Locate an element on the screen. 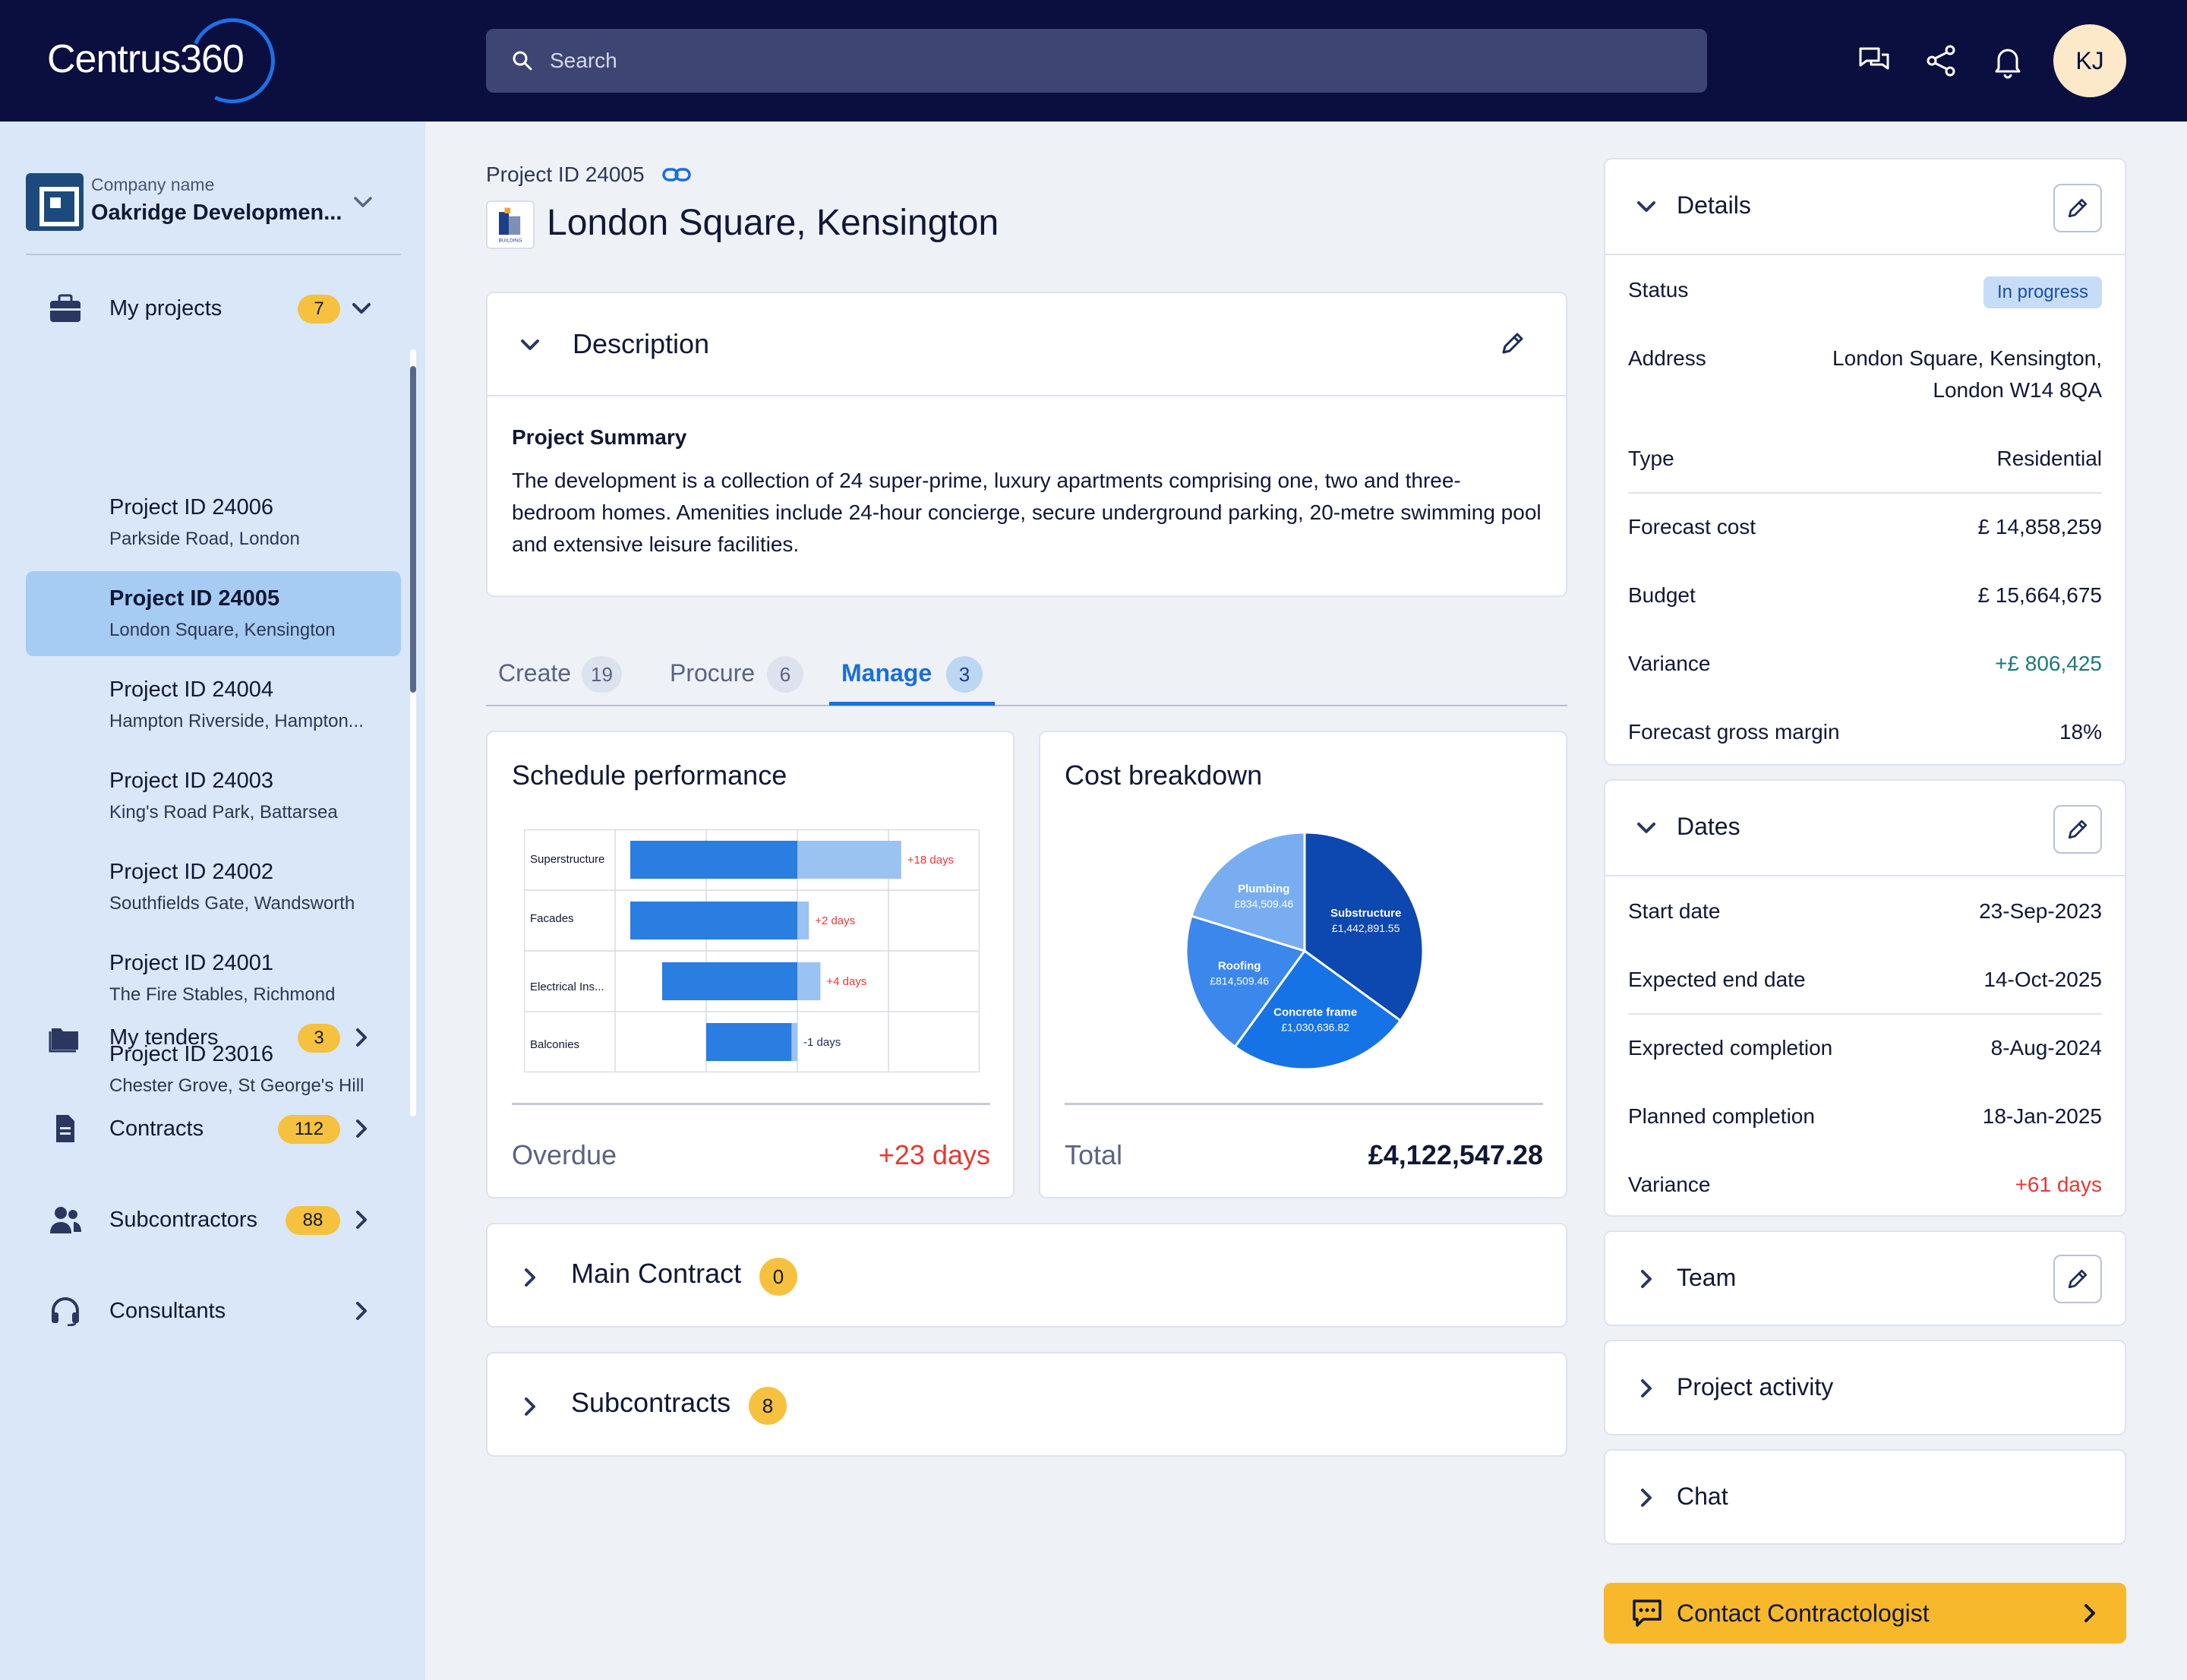  main-contract-card: Main Contract 0 is located at coordinates (1026, 1275).